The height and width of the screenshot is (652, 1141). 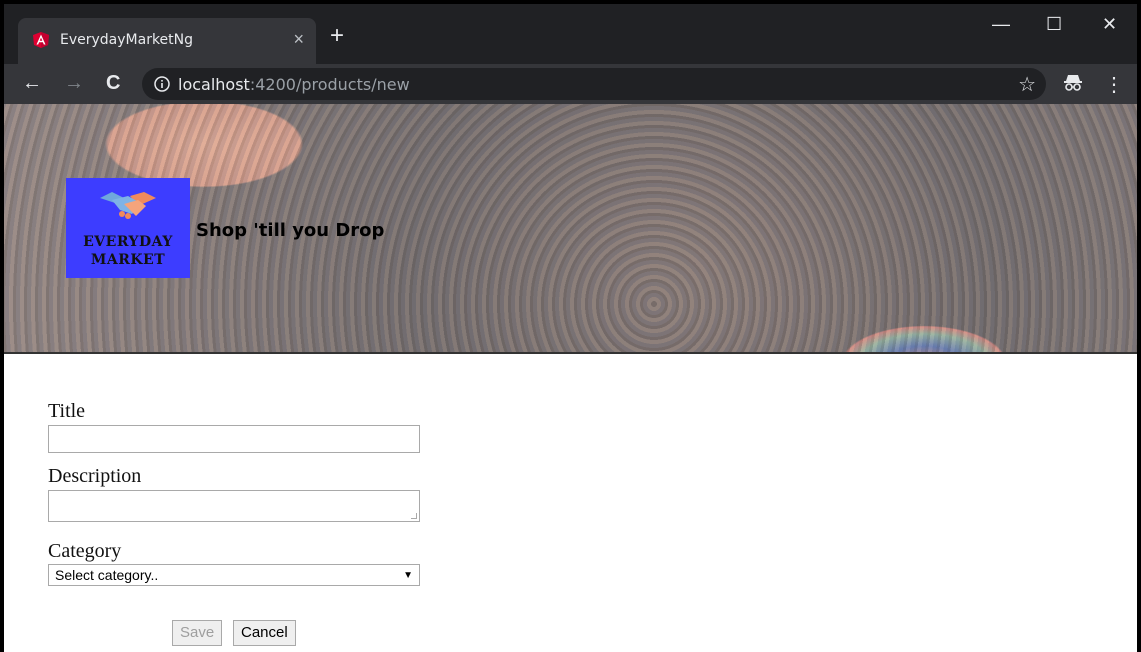 I want to click on browser-tab: EverydayMarketNg ×, so click(x=167, y=41).